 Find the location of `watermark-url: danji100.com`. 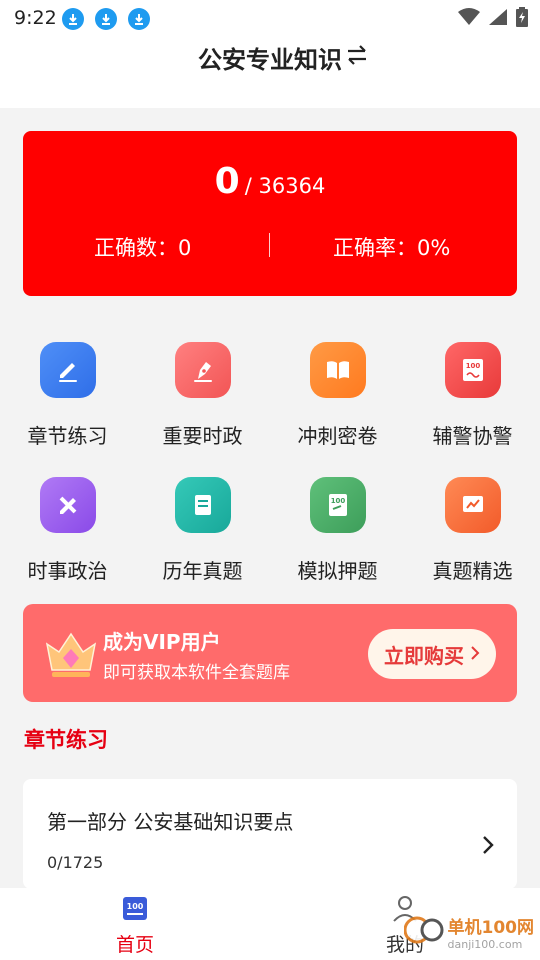

watermark-url: danji100.com is located at coordinates (485, 944).